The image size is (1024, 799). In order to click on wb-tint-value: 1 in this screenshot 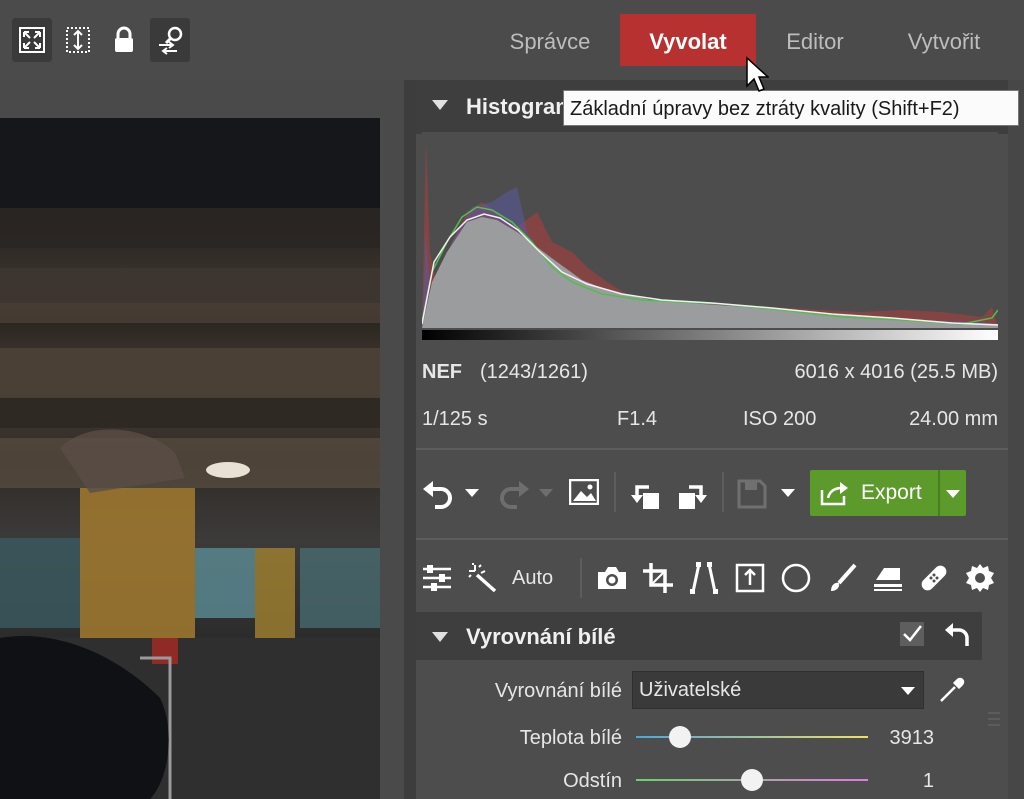, I will do `click(928, 781)`.